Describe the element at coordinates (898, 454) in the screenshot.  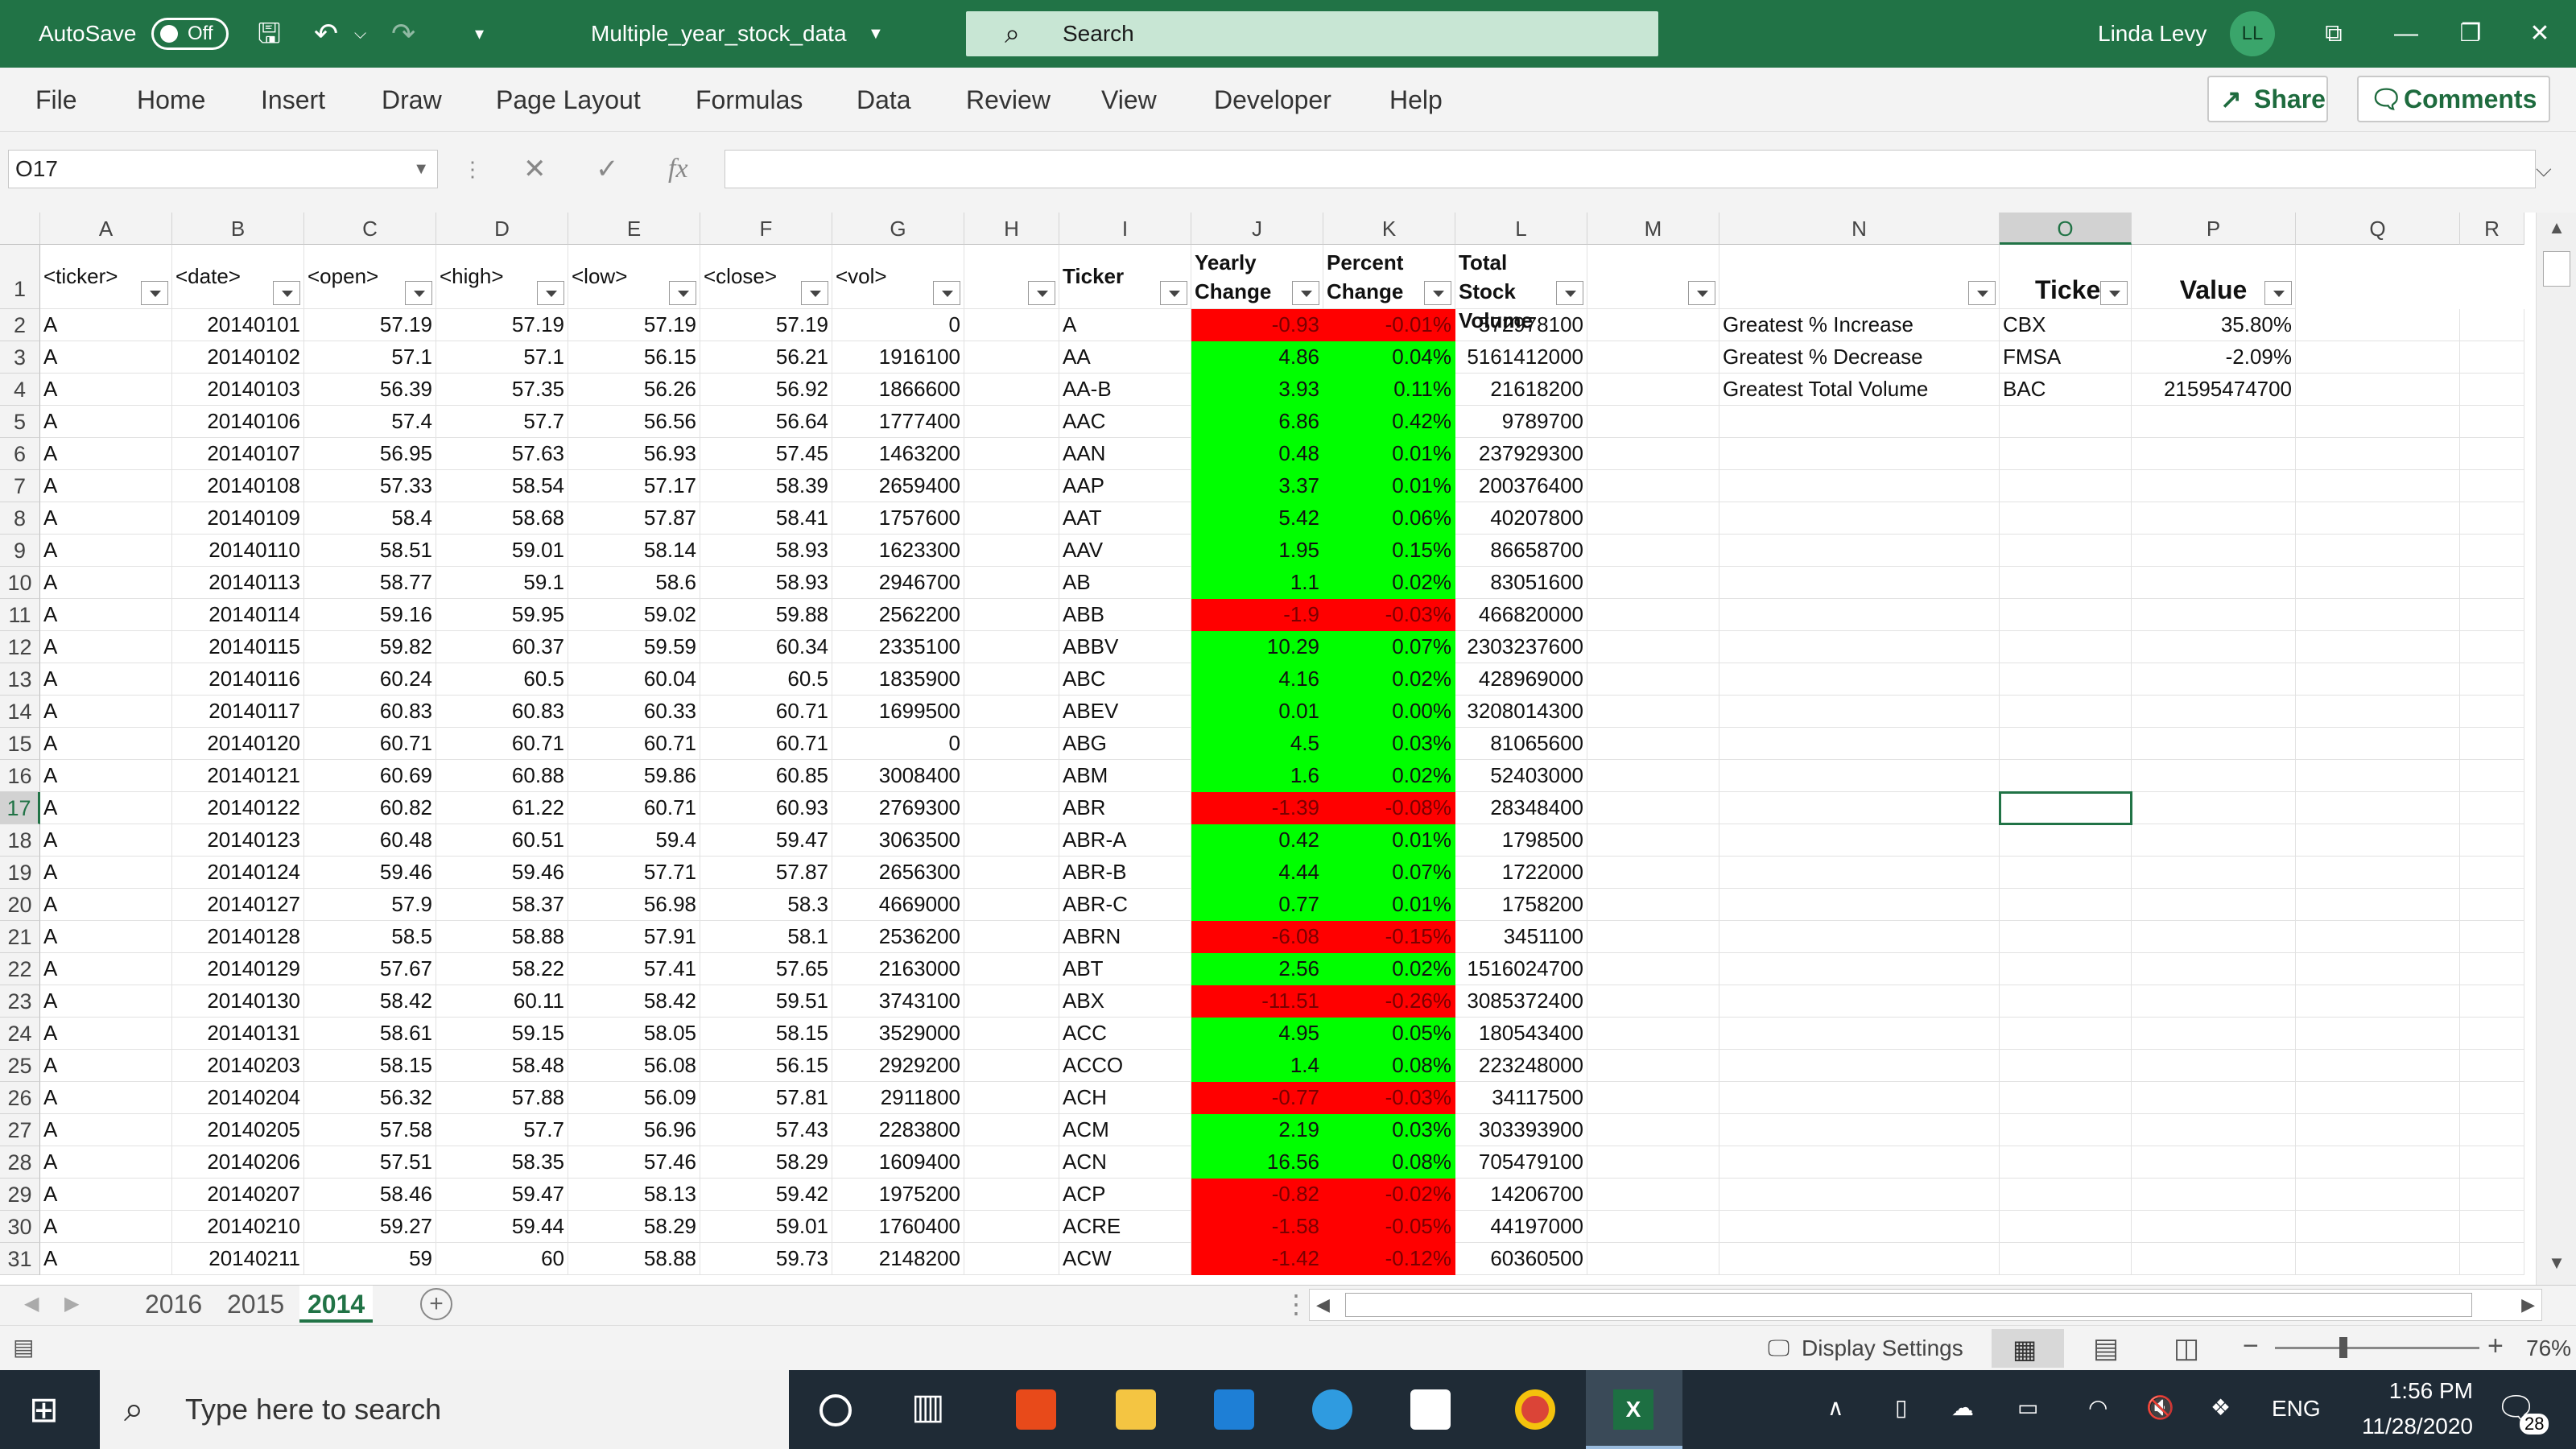
I see `cell-G6: 1463200` at that location.